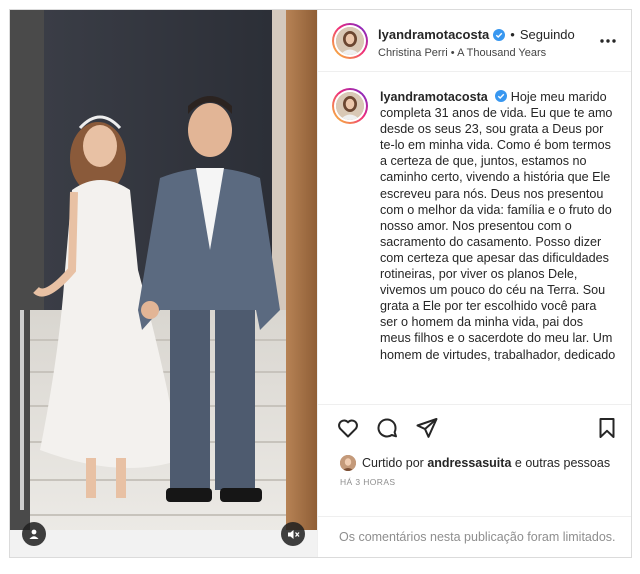  Describe the element at coordinates (502, 53) in the screenshot. I see `audio-title: A Thousand Years` at that location.